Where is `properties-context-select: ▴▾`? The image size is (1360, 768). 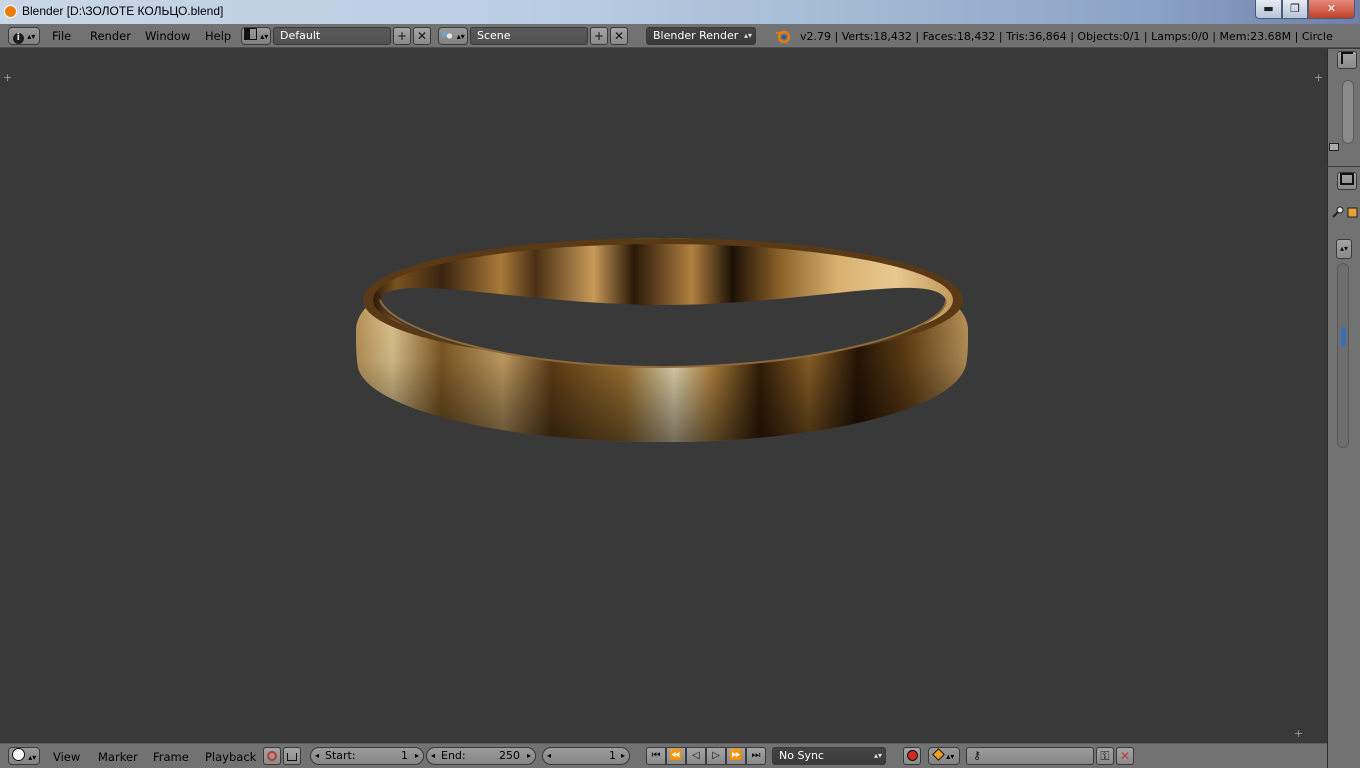
properties-context-select: ▴▾ is located at coordinates (1344, 249).